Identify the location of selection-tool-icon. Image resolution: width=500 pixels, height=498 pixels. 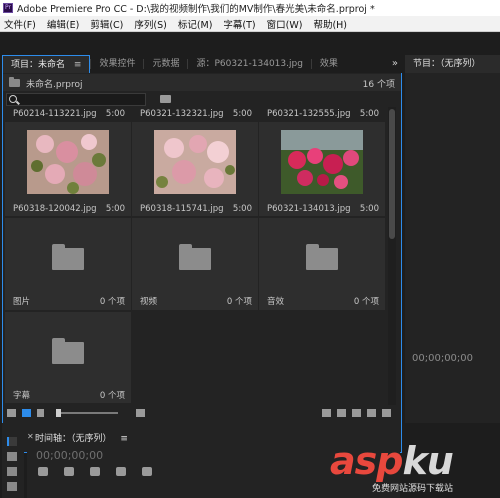
(12, 441).